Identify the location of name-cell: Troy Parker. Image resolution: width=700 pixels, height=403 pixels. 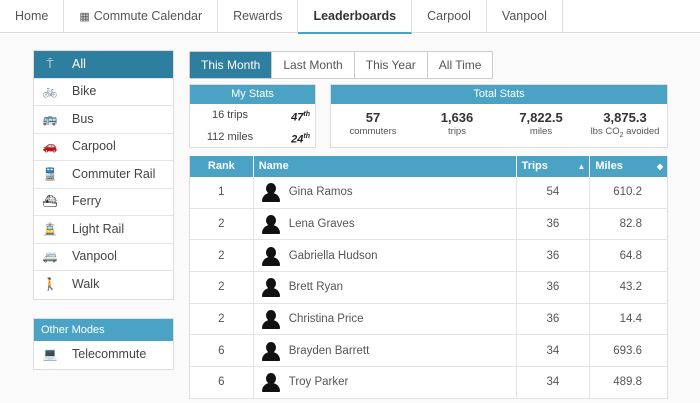
(385, 382).